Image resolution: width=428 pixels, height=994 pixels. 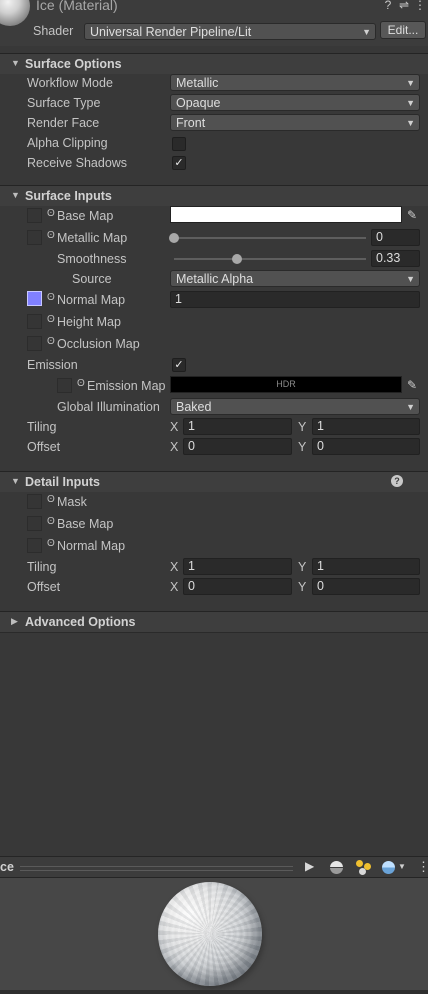 I want to click on offset-x-field: 0, so click(x=237, y=446).